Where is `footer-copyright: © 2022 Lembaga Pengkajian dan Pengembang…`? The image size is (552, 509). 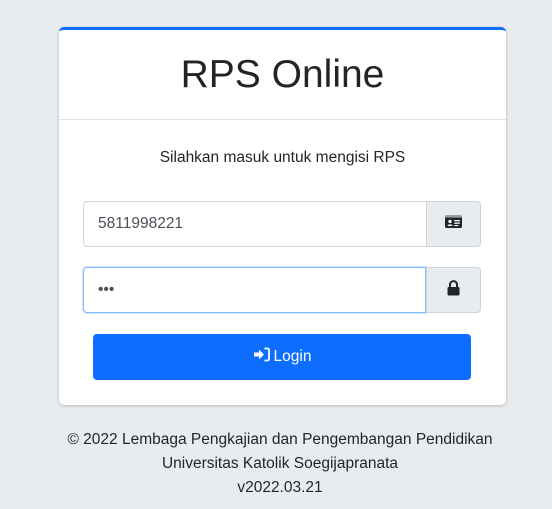 footer-copyright: © 2022 Lembaga Pengkajian dan Pengembang… is located at coordinates (280, 439).